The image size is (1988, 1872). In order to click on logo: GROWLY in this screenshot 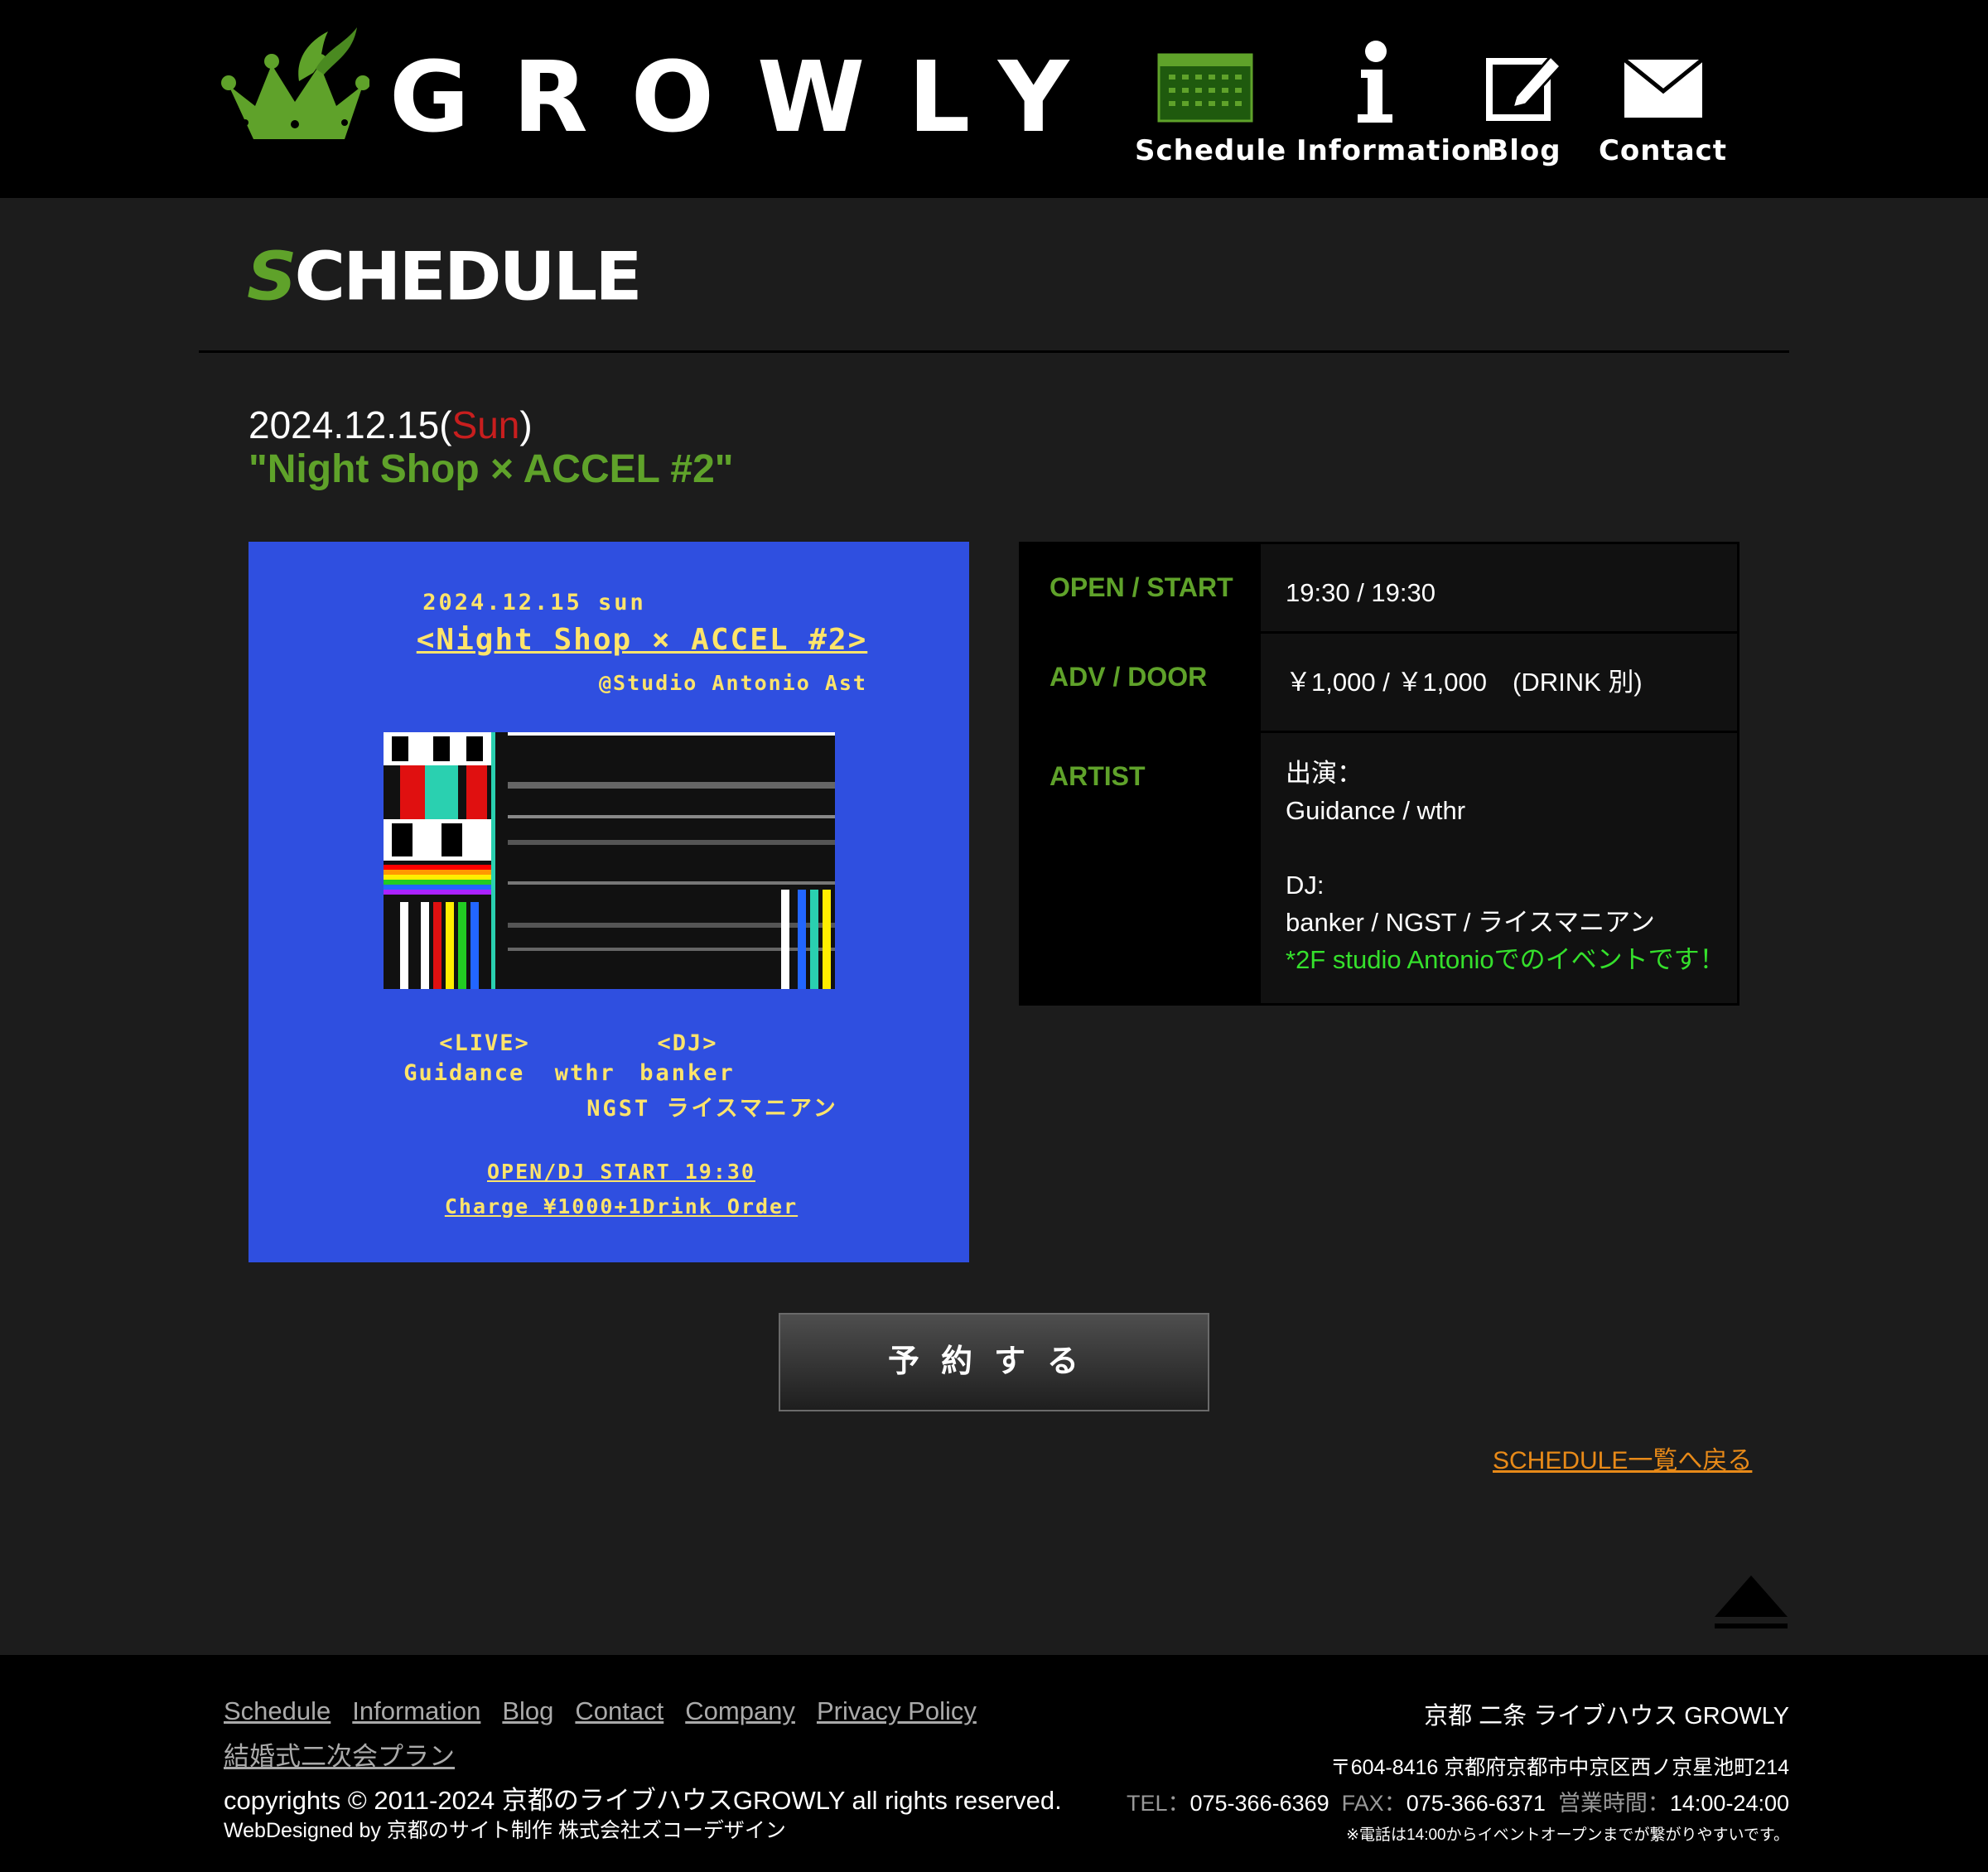, I will do `click(644, 85)`.